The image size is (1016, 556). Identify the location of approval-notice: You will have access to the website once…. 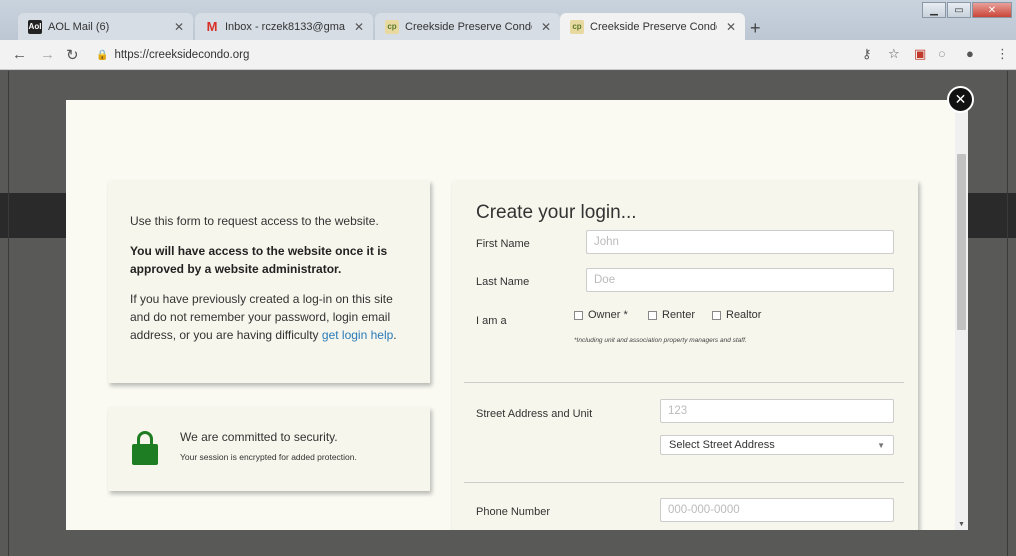
(259, 260).